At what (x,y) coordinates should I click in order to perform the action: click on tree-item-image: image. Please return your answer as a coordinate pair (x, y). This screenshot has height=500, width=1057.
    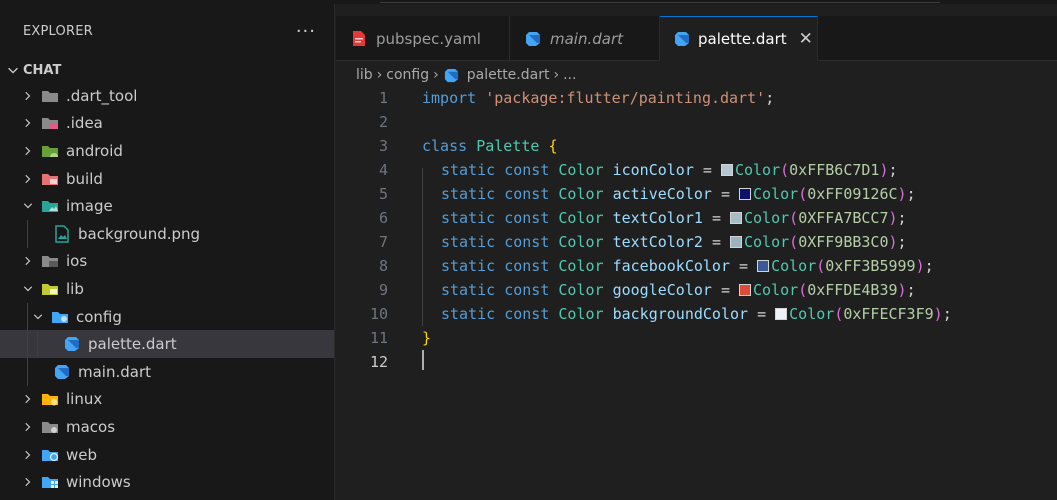
    Looking at the image, I should click on (167, 206).